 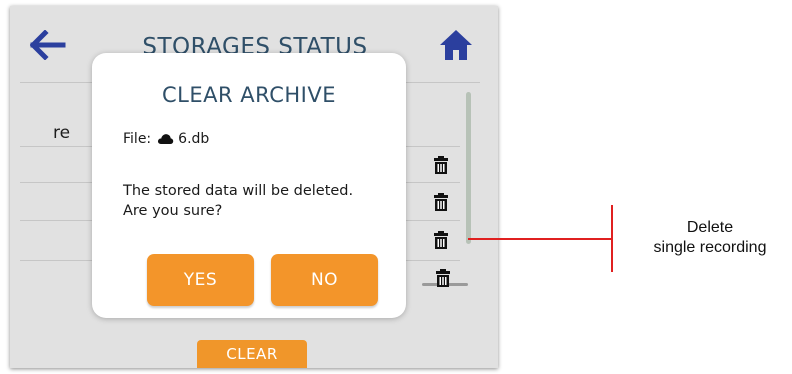 I want to click on annotation-label: Delete single recording, so click(x=710, y=238).